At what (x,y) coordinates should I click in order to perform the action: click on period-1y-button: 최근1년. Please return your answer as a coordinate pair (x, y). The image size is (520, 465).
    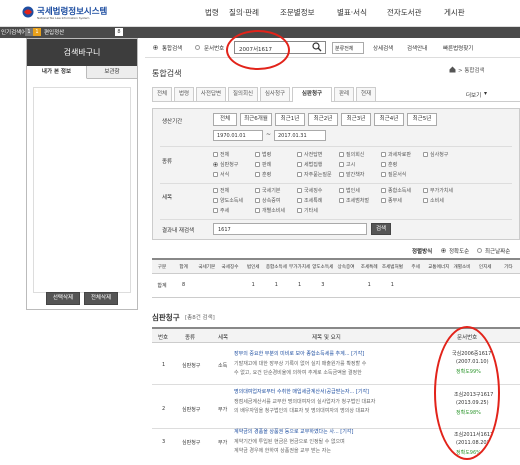
    Looking at the image, I should click on (290, 119).